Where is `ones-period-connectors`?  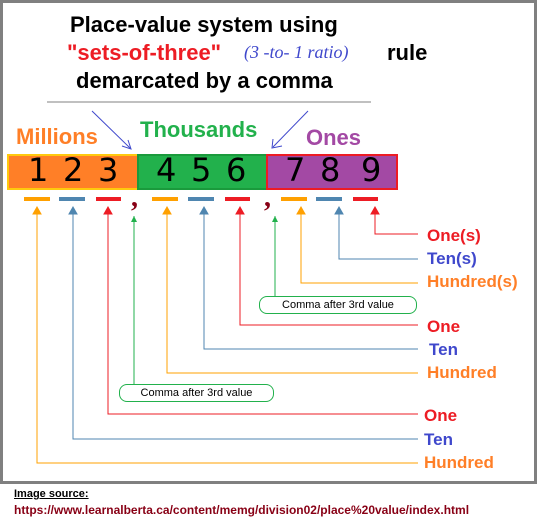
ones-period-connectors is located at coordinates (357, 244).